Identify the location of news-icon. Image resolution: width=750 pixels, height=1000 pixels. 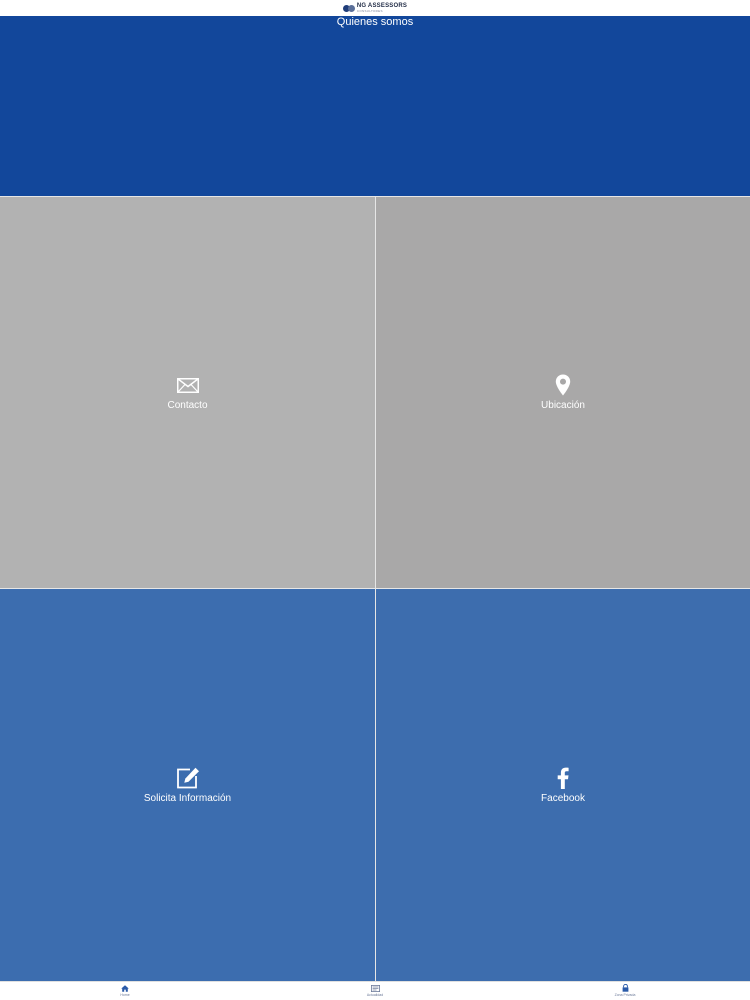
(375, 988).